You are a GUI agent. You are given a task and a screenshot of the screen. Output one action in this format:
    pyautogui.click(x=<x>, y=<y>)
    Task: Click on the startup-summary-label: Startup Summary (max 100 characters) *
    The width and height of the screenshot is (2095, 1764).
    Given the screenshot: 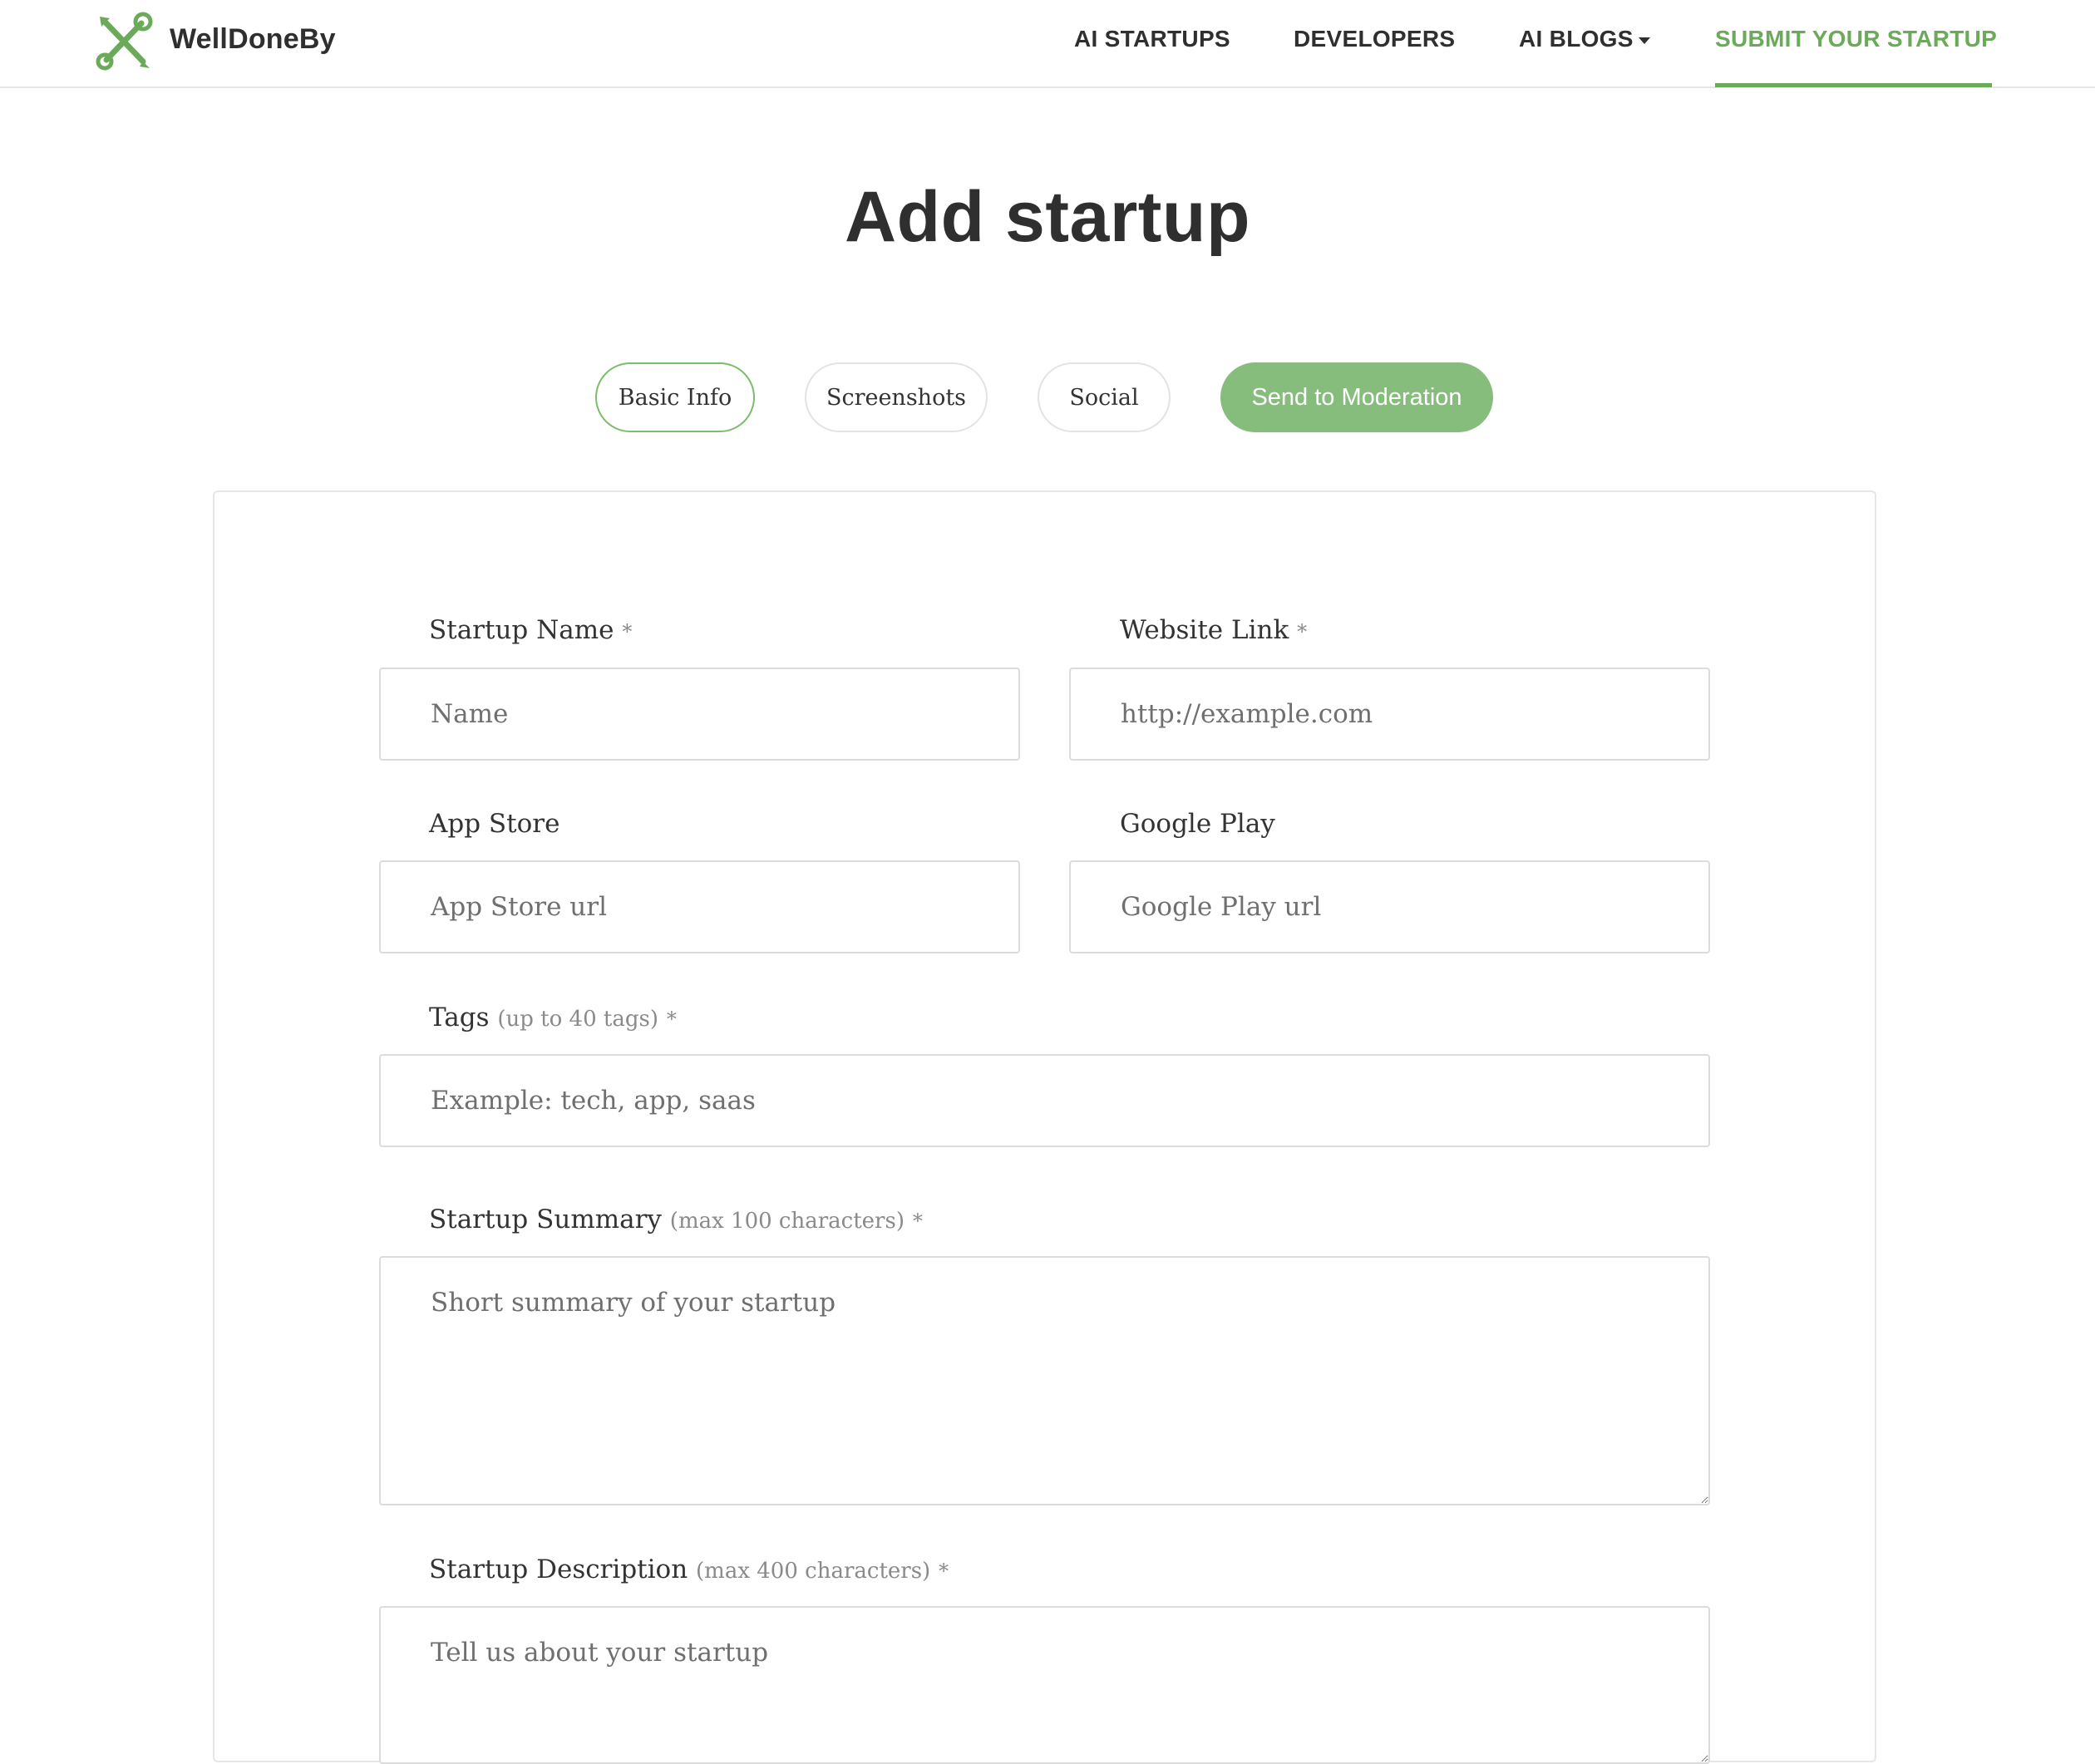 What is the action you would take?
    pyautogui.click(x=676, y=1219)
    